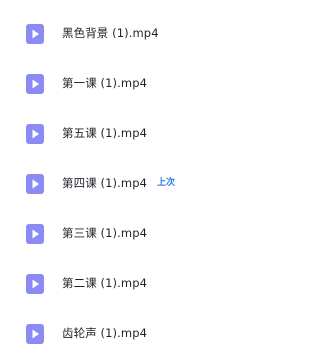 Image resolution: width=320 pixels, height=362 pixels. I want to click on file-row-lesson-1: 第一课 (1).mp4, so click(125, 87).